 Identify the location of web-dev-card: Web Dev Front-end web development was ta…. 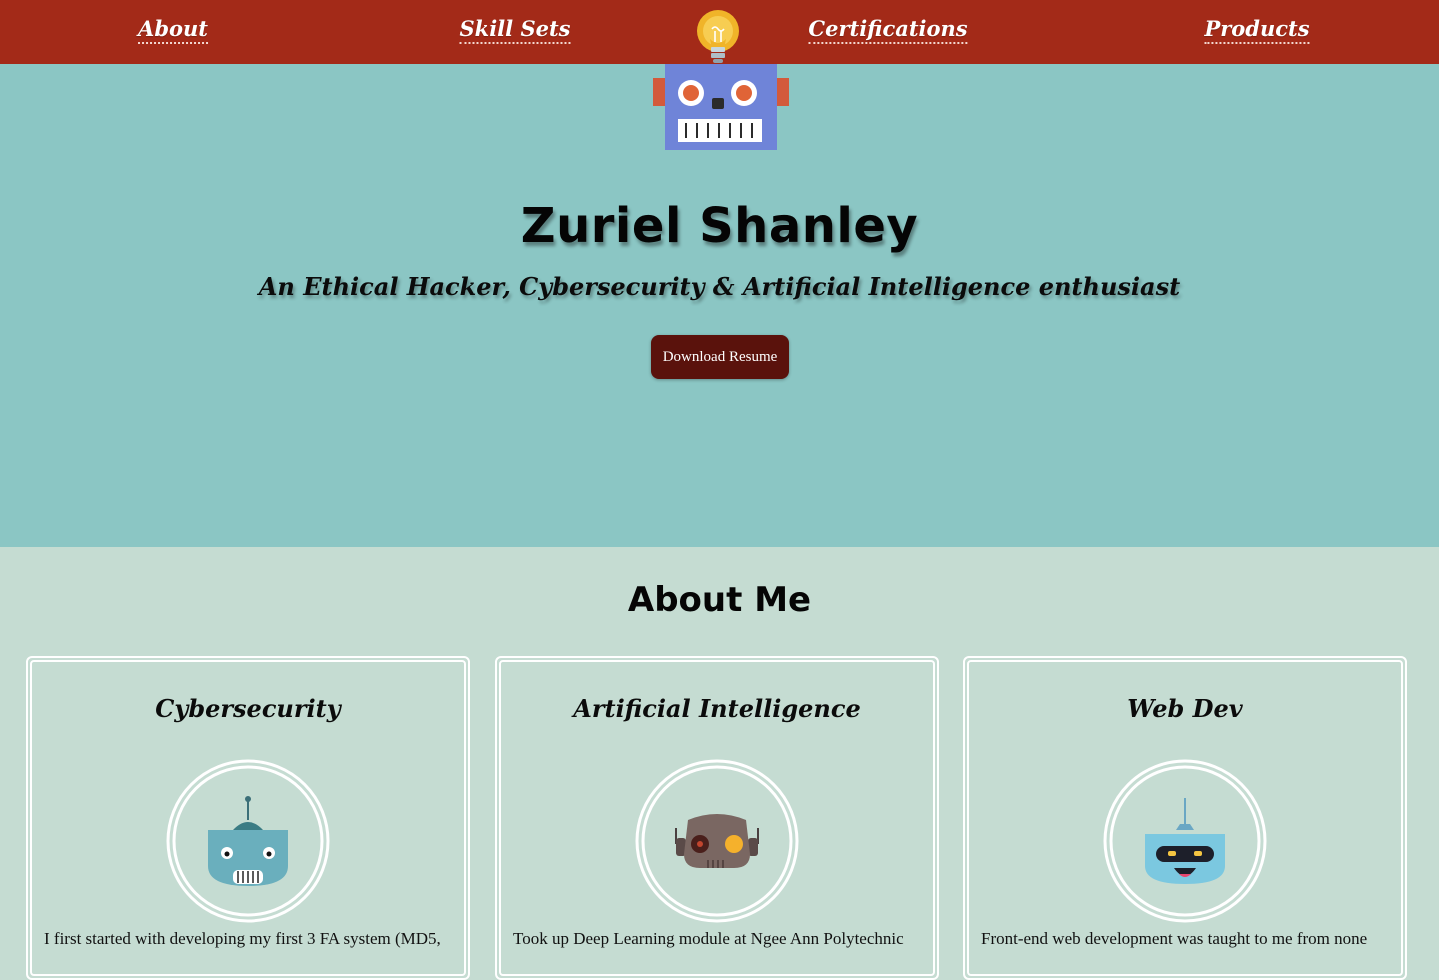
(1185, 818).